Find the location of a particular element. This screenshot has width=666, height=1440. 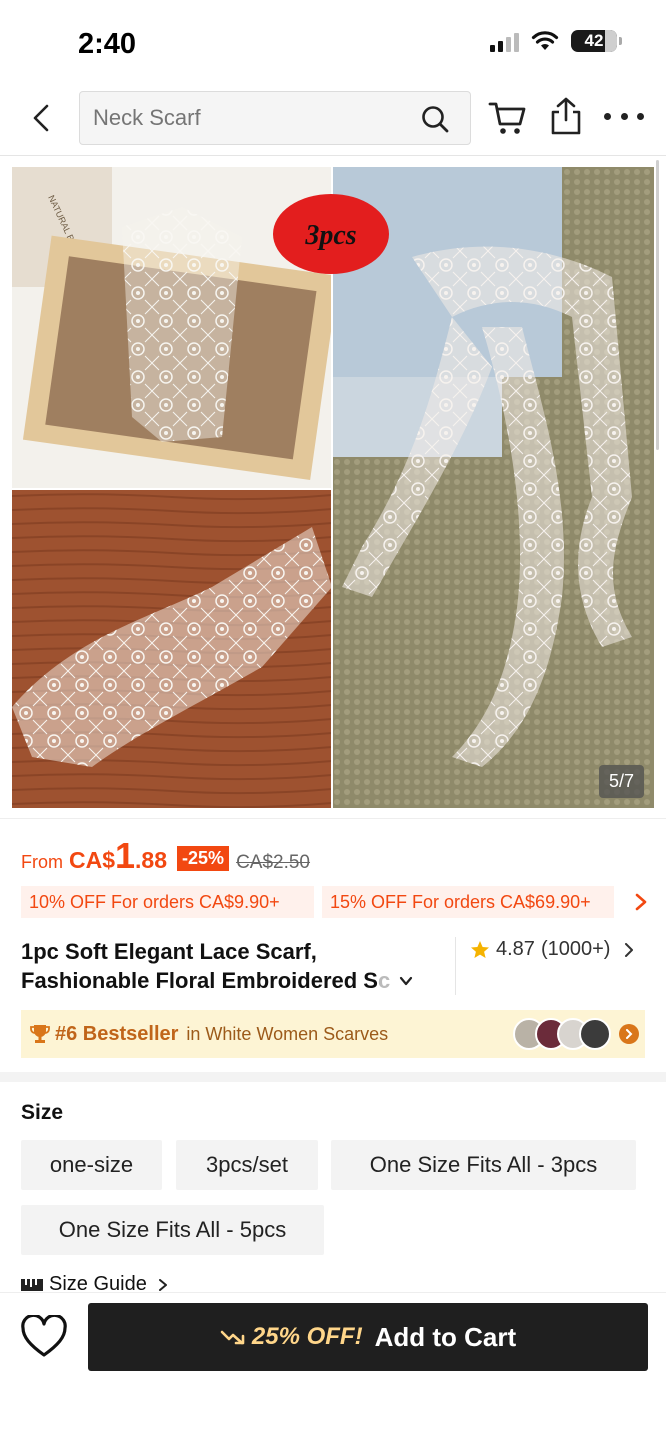

back-button is located at coordinates (42, 118).